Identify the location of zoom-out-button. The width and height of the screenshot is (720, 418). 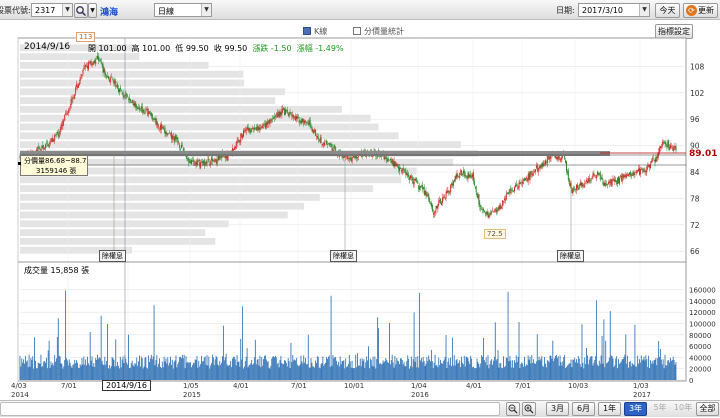
(513, 409).